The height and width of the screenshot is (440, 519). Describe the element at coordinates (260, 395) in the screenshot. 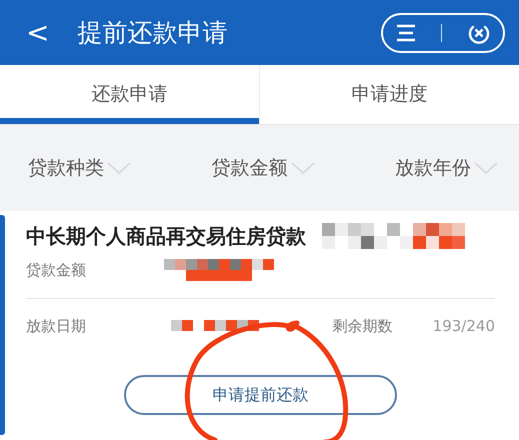

I see `apply-button: 申请提前还款` at that location.